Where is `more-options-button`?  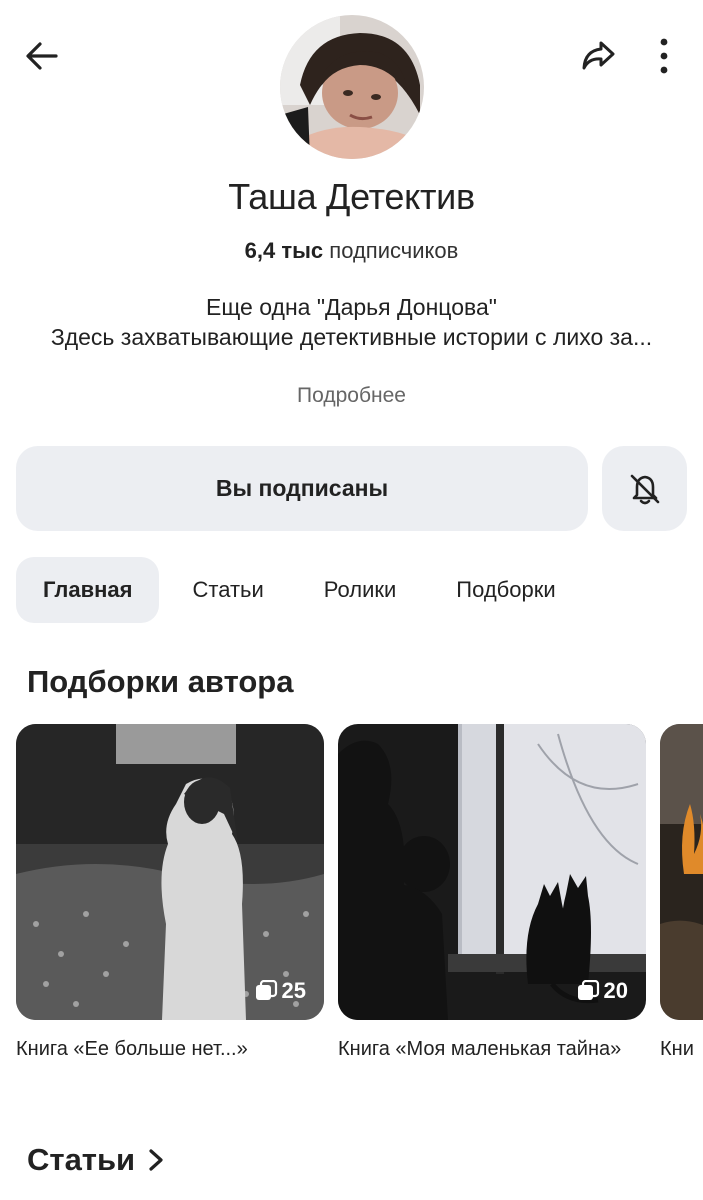
more-options-button is located at coordinates (664, 56).